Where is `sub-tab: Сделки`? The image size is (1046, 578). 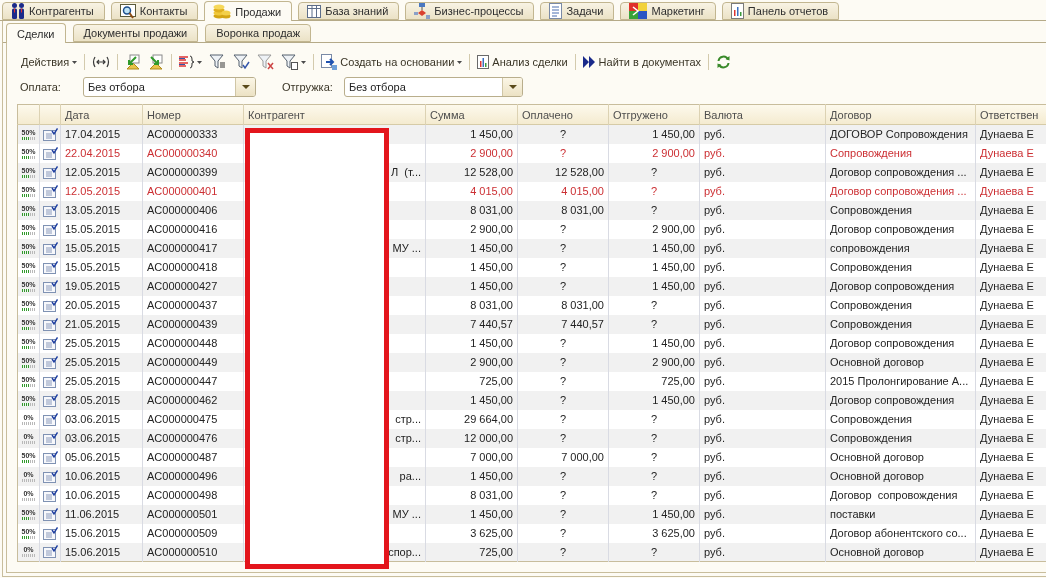
sub-tab: Сделки is located at coordinates (36, 33).